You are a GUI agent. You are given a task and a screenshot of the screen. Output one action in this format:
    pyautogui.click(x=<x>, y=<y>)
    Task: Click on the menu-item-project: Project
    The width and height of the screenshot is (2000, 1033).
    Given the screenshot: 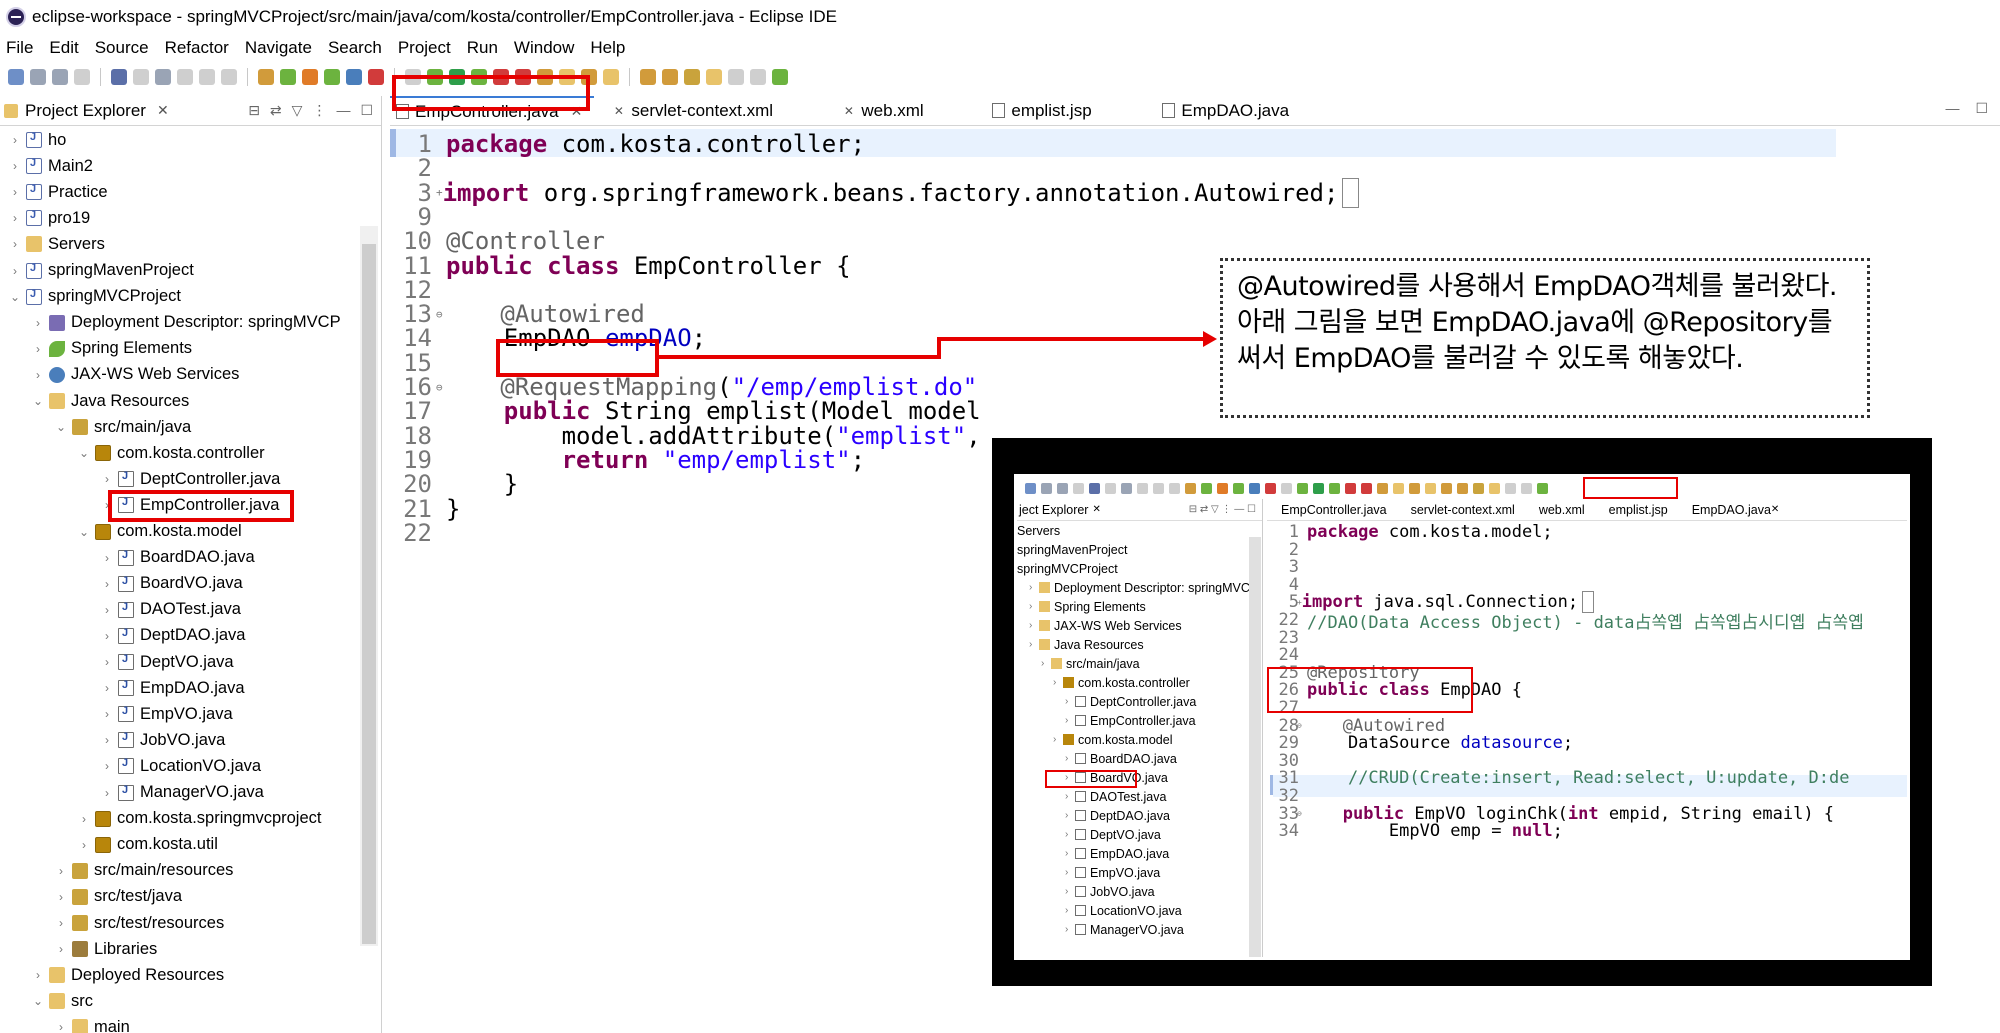 What is the action you would take?
    pyautogui.click(x=424, y=48)
    